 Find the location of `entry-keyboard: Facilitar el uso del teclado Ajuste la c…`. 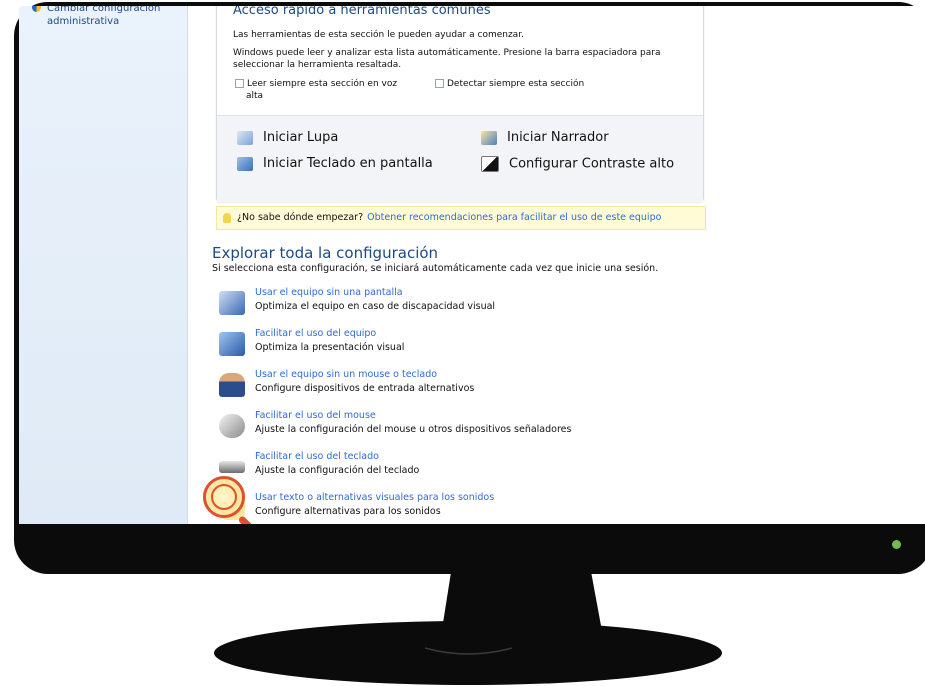

entry-keyboard: Facilitar el uso del teclado Ajuste la c… is located at coordinates (429, 471).